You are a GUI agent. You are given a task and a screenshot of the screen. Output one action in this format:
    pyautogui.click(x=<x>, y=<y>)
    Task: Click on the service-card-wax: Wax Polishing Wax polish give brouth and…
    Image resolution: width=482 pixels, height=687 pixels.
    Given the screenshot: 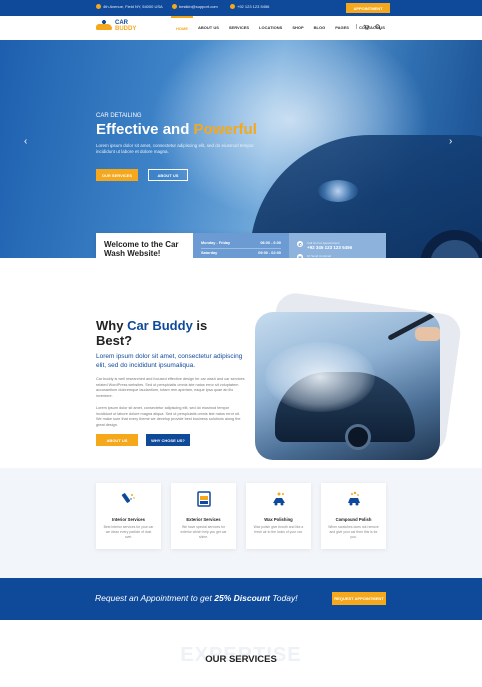 What is the action you would take?
    pyautogui.click(x=278, y=516)
    